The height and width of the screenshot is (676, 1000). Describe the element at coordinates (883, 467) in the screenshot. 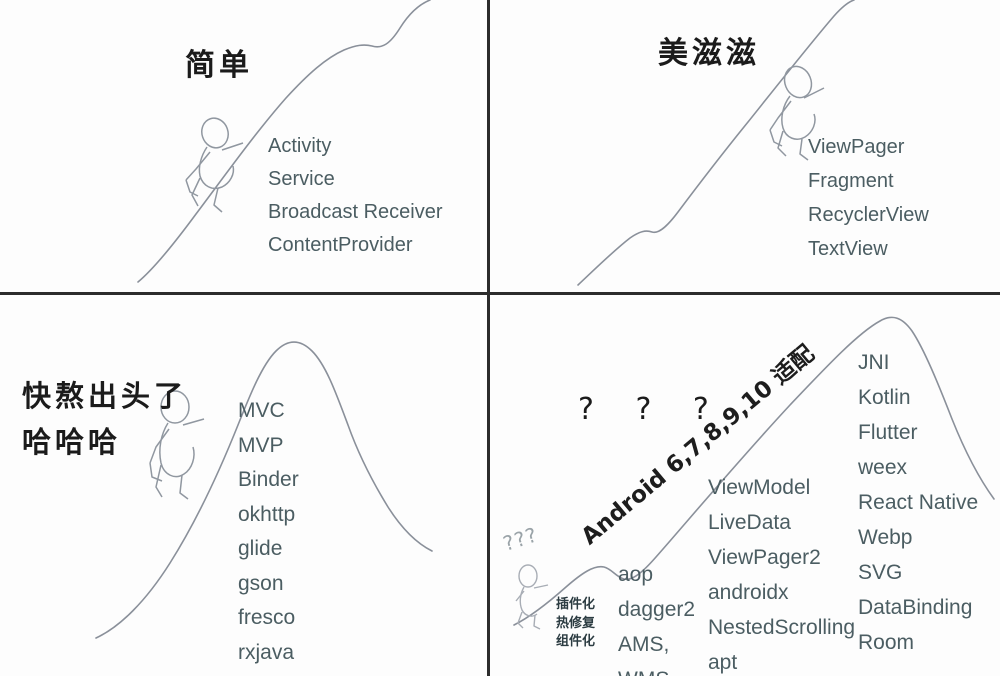

I see `term-weex: weex` at that location.